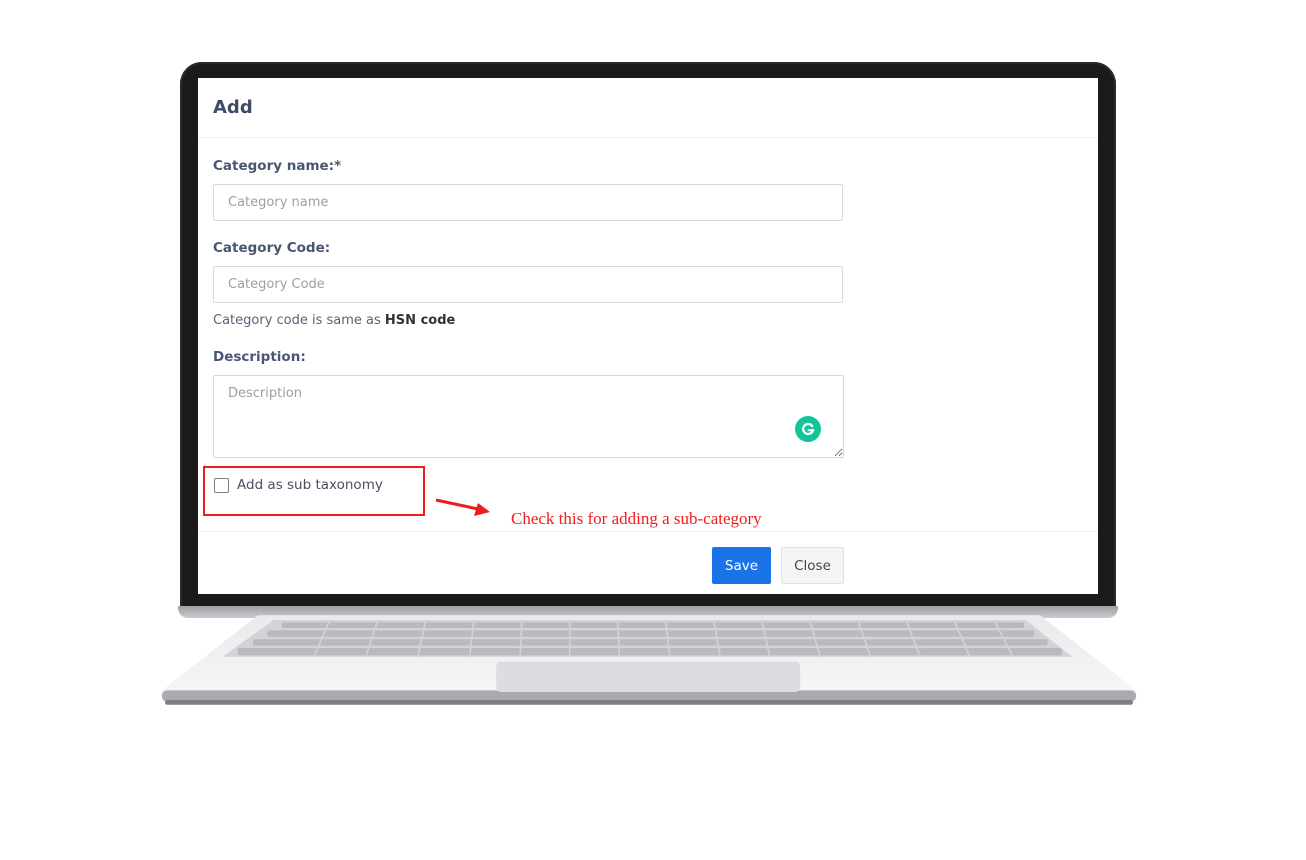 The image size is (1306, 860). What do you see at coordinates (741, 565) in the screenshot?
I see `save-button: Save` at bounding box center [741, 565].